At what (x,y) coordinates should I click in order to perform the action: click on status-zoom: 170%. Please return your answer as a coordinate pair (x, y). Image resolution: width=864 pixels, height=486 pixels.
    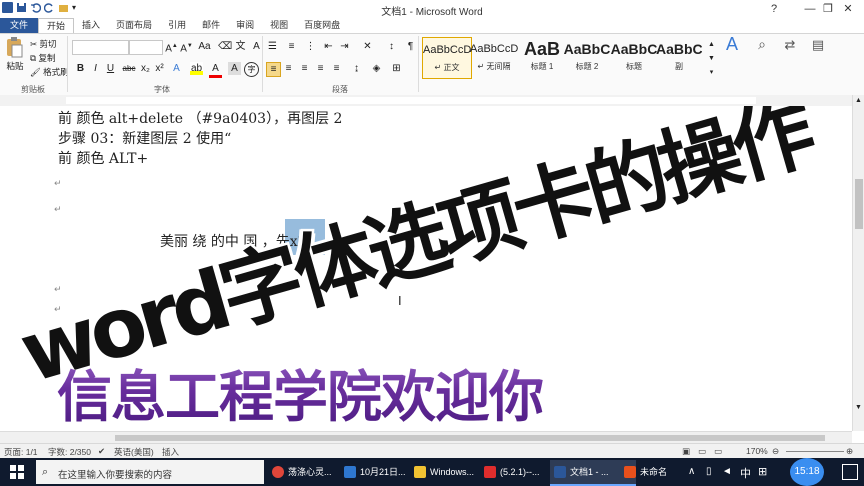
    Looking at the image, I should click on (757, 451).